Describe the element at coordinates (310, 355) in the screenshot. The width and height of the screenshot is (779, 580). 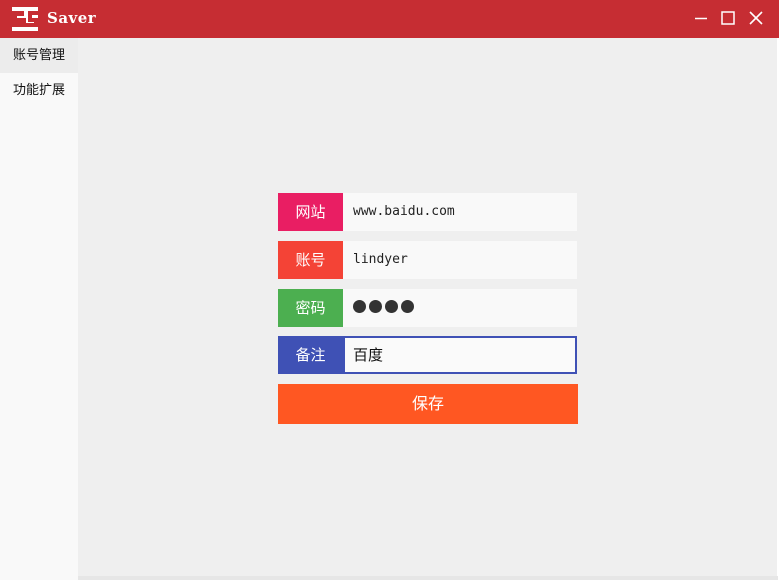
I see `note-label: 备注` at that location.